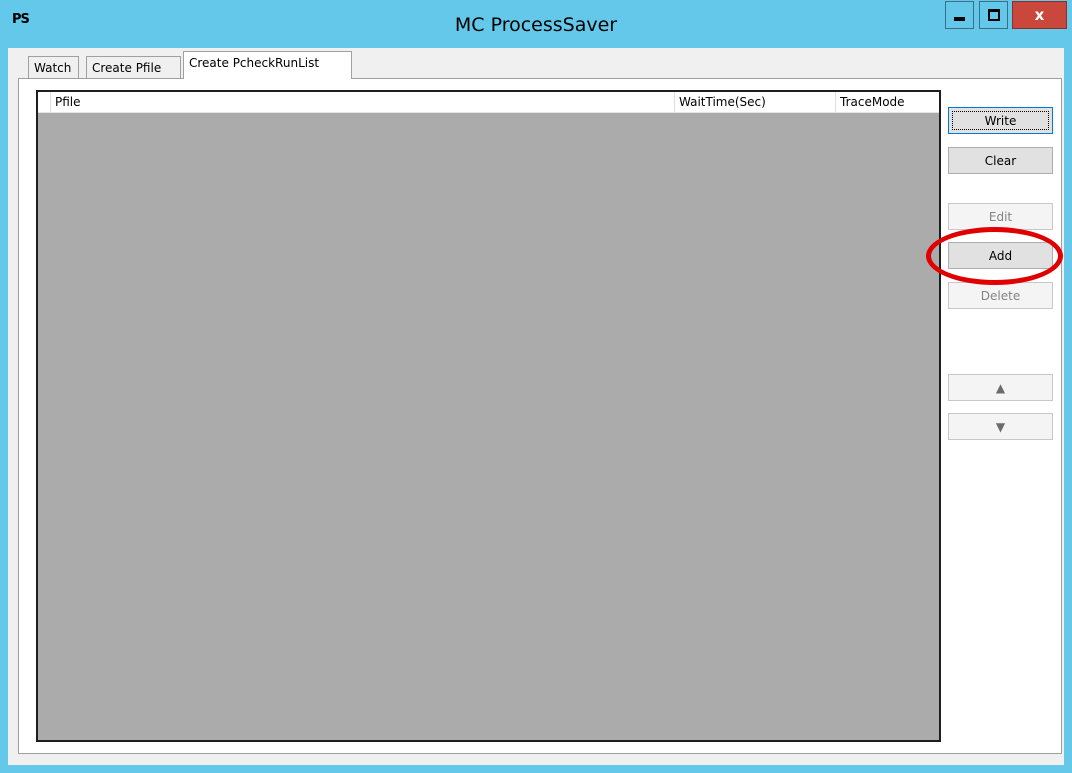 The image size is (1072, 773). I want to click on delete-button-label: Delete, so click(1000, 295).